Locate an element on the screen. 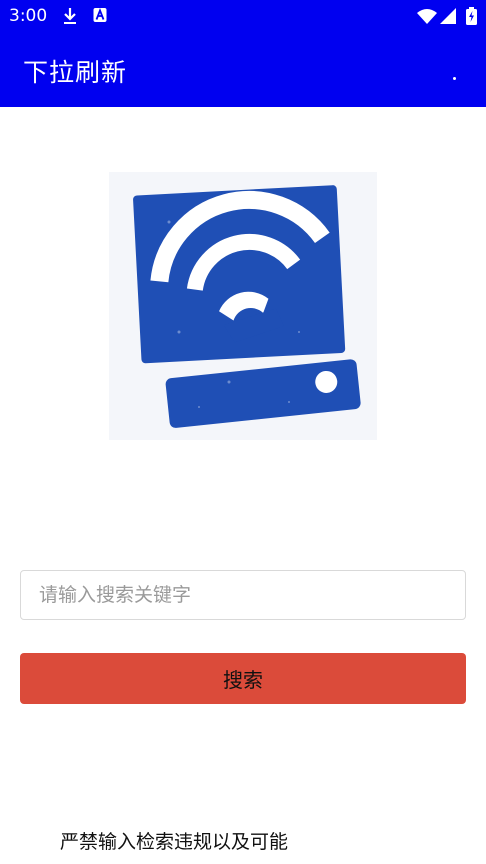 The image size is (486, 864). footer-notice: 严禁输入检索违规以及可能 is located at coordinates (174, 842).